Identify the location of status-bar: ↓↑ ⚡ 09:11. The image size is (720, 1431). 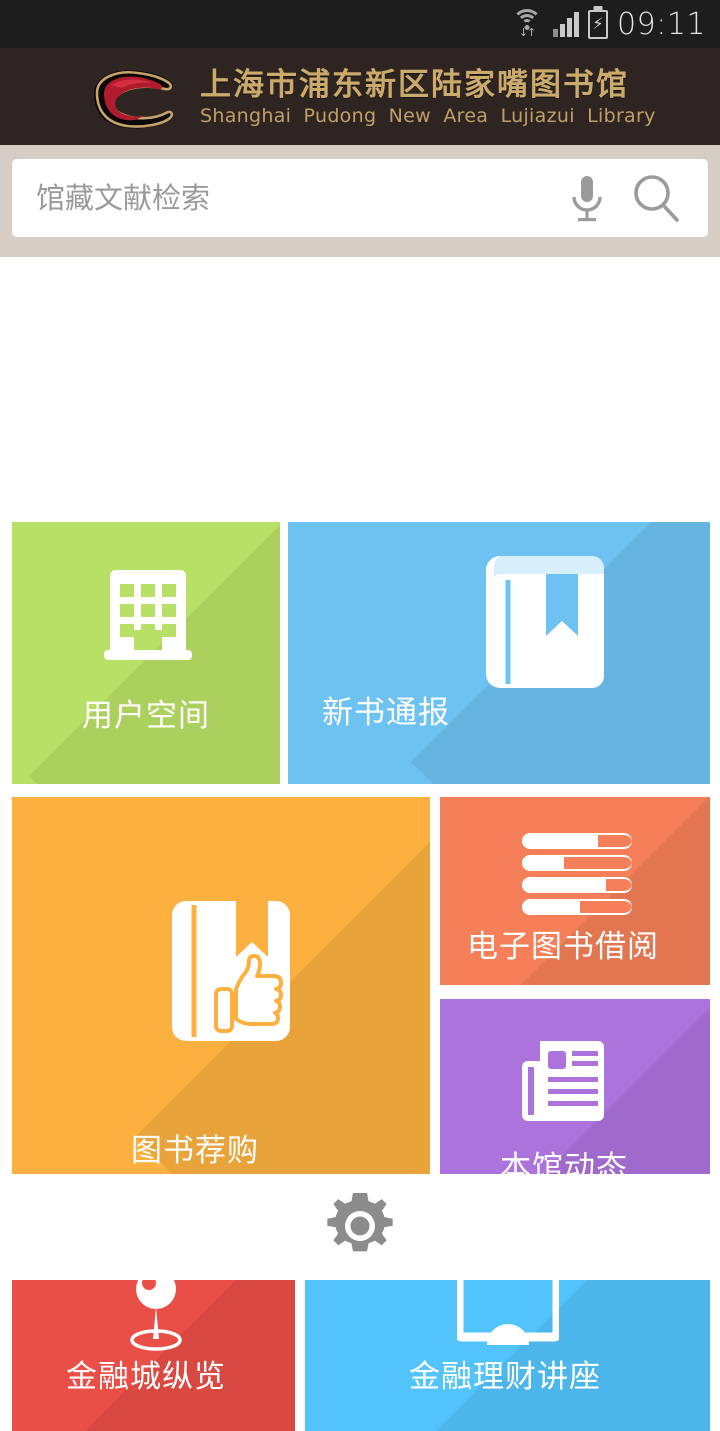
(360, 24).